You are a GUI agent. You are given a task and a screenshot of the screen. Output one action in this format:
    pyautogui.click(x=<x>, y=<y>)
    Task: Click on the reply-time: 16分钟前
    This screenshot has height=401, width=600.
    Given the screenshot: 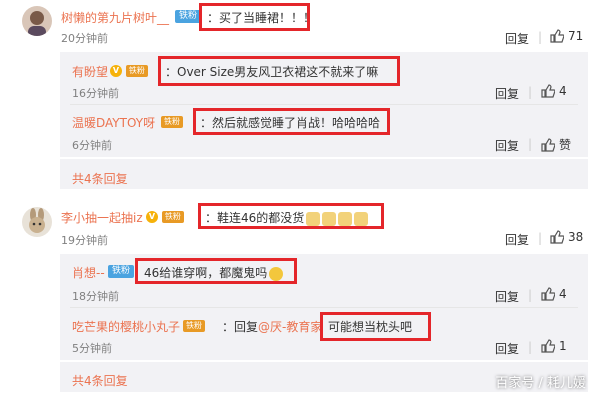 What is the action you would take?
    pyautogui.click(x=95, y=93)
    